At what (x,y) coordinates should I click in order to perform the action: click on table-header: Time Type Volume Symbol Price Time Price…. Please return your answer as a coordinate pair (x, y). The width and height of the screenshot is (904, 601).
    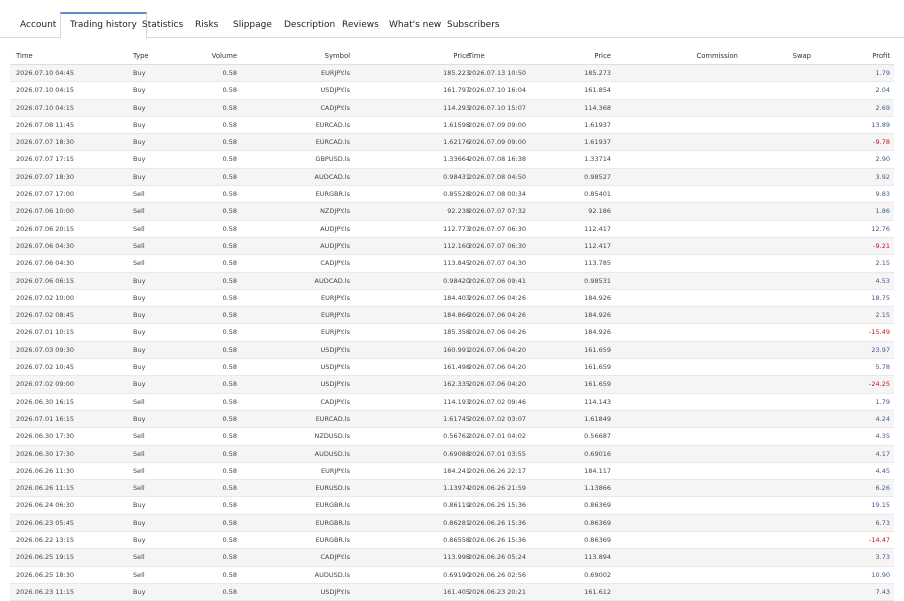
    Looking at the image, I should click on (452, 56).